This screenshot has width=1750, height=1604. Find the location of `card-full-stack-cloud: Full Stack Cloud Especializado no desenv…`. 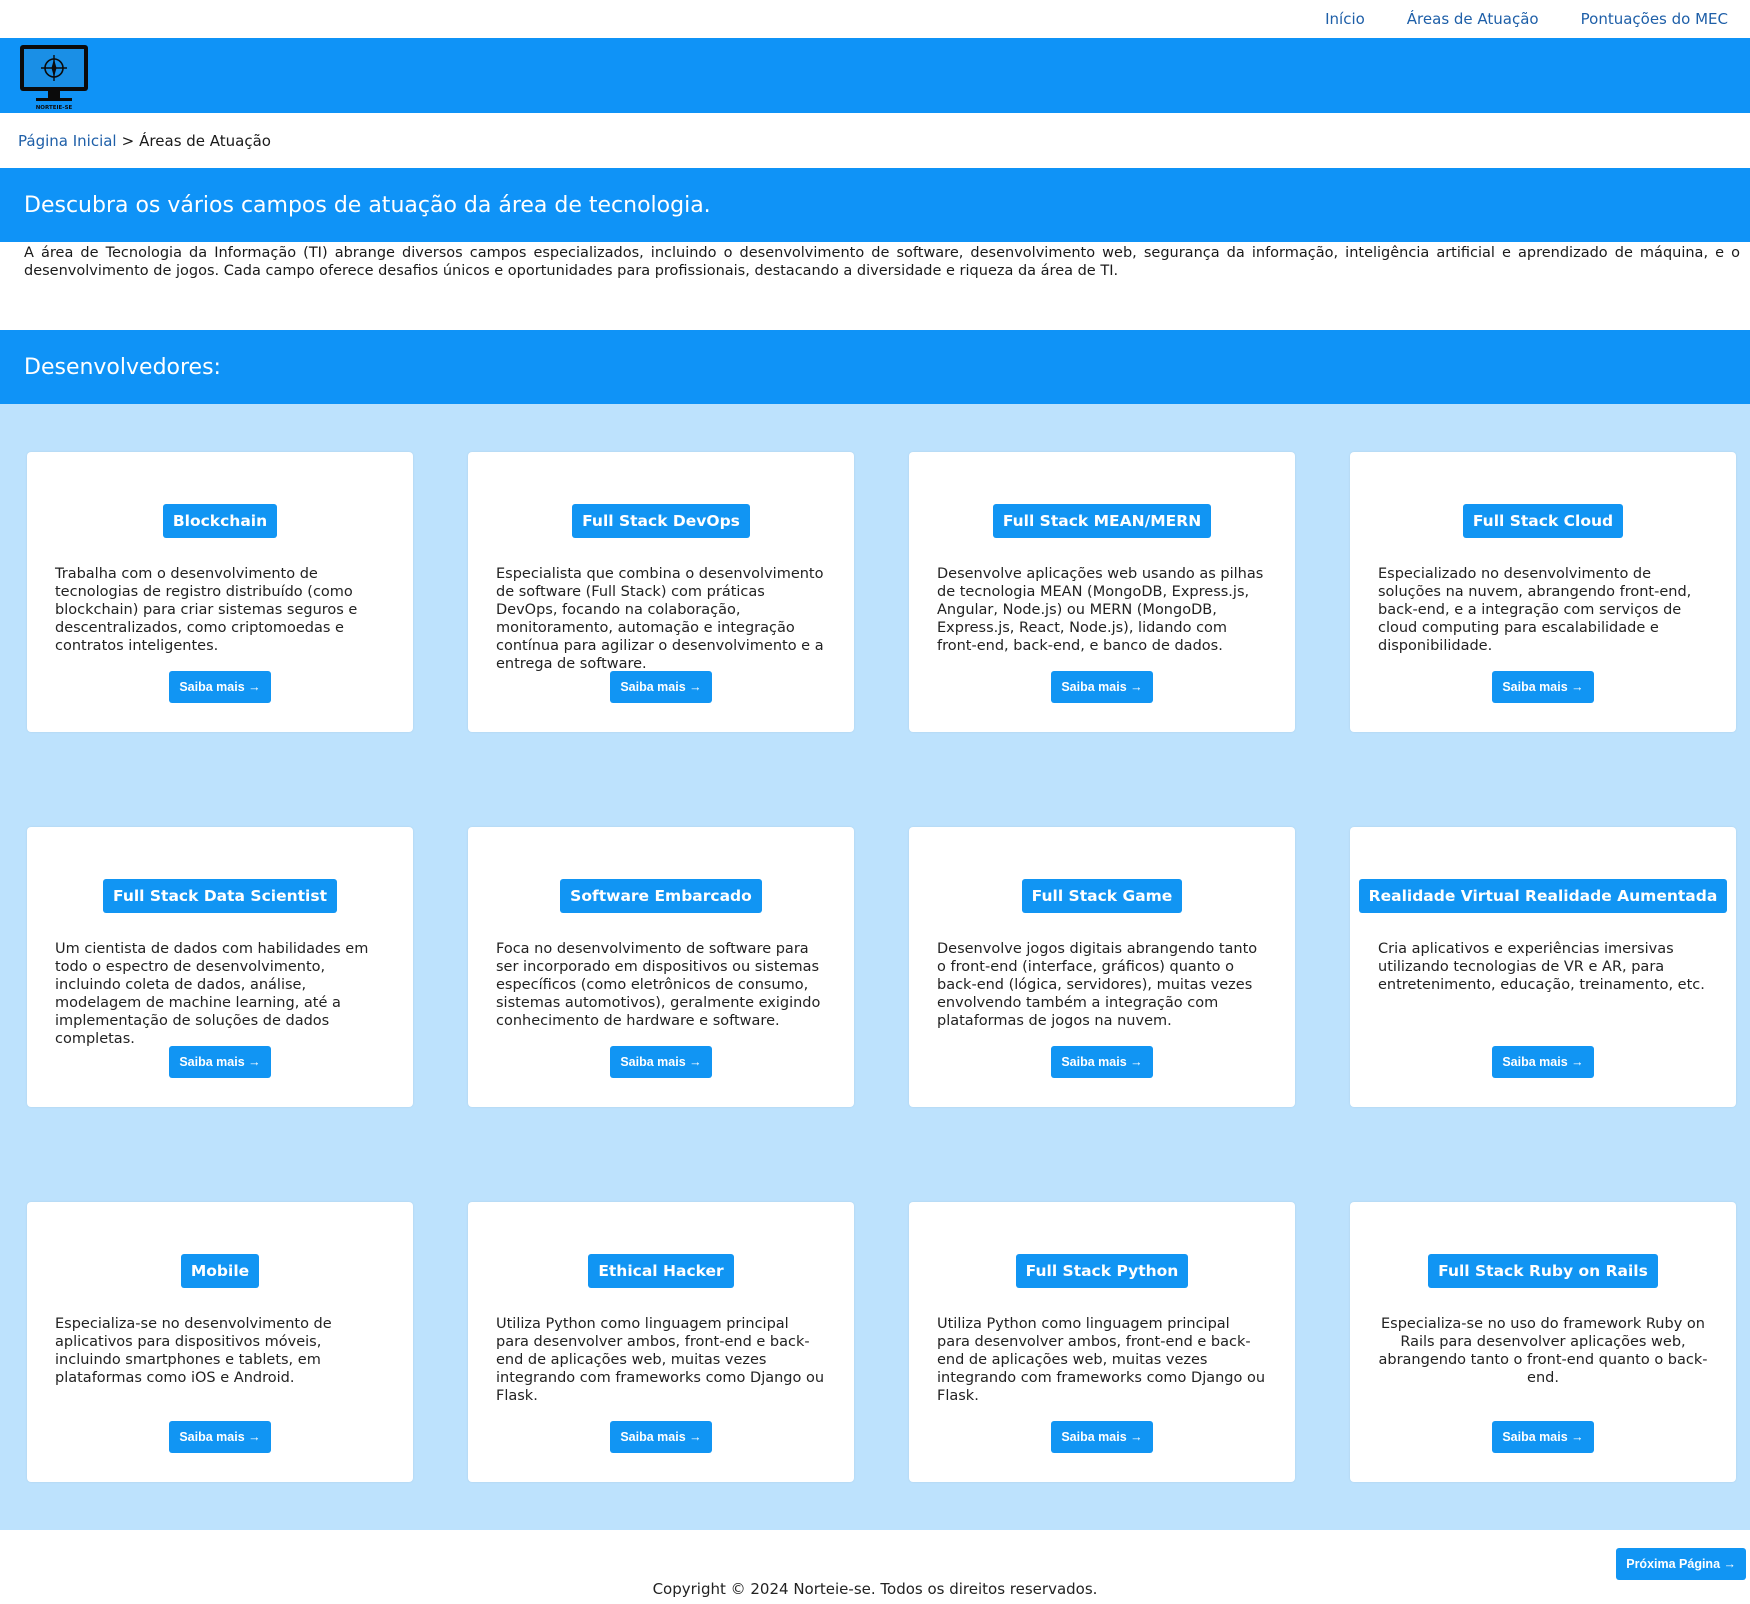

card-full-stack-cloud: Full Stack Cloud Especializado no desenv… is located at coordinates (1543, 592).